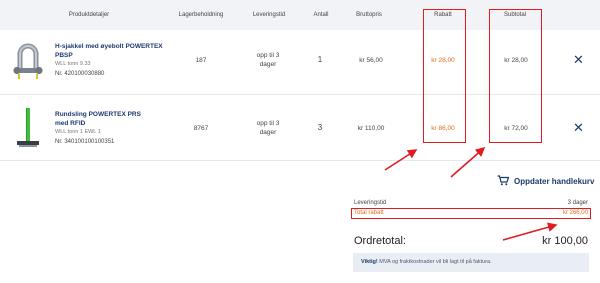 The width and height of the screenshot is (600, 283). Describe the element at coordinates (471, 193) in the screenshot. I see `annotation-arrows` at that location.